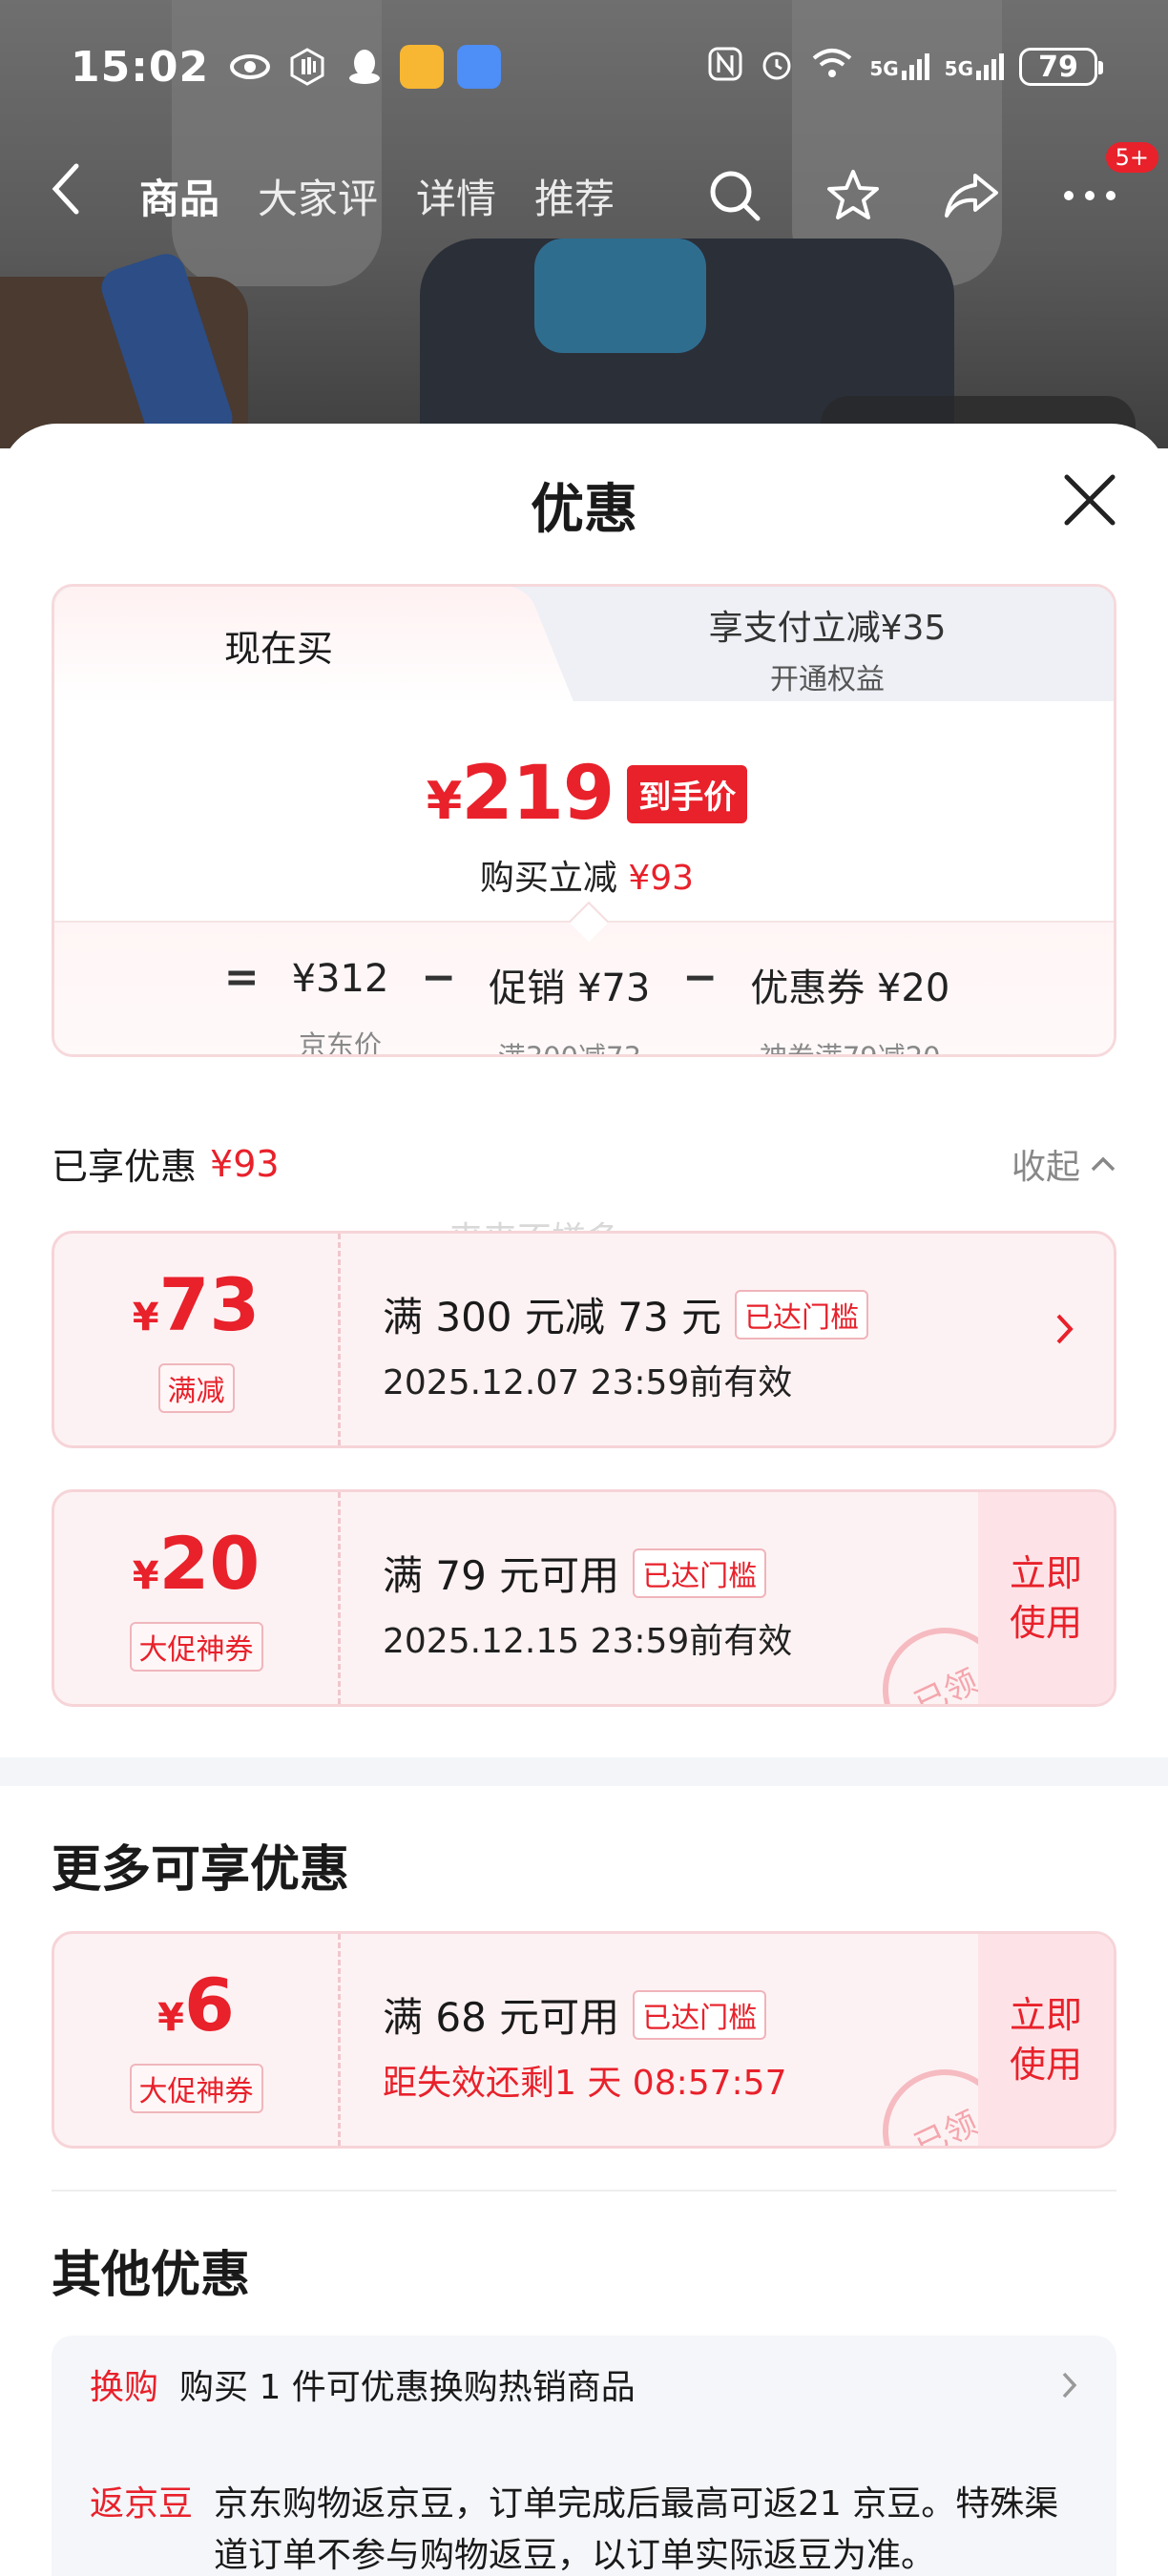  What do you see at coordinates (588, 1641) in the screenshot?
I see `coupon-expiry: 2025.12.15 23:59前有效` at bounding box center [588, 1641].